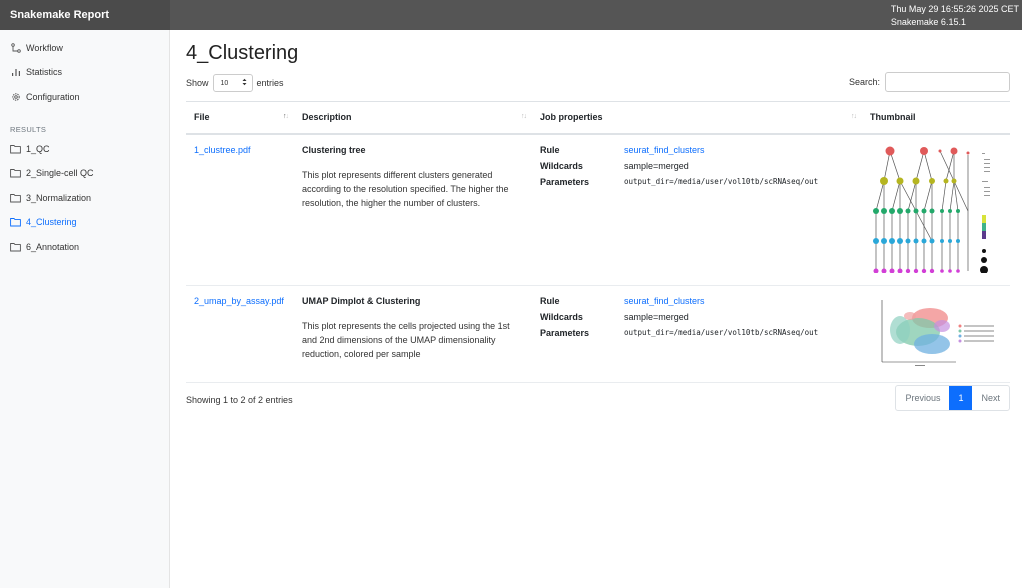  Describe the element at coordinates (44, 48) in the screenshot. I see `sidebar-item-label: Workflow` at that location.